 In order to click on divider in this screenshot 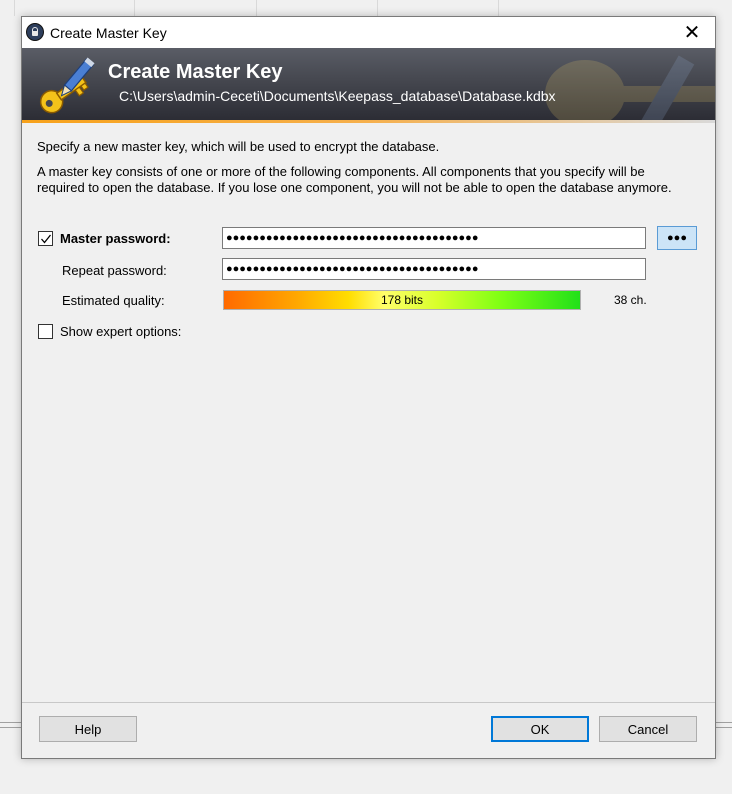, I will do `click(368, 702)`.